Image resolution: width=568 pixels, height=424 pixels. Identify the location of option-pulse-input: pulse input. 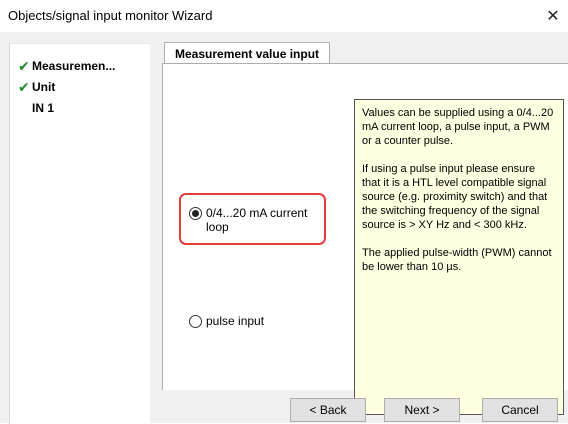
(226, 321).